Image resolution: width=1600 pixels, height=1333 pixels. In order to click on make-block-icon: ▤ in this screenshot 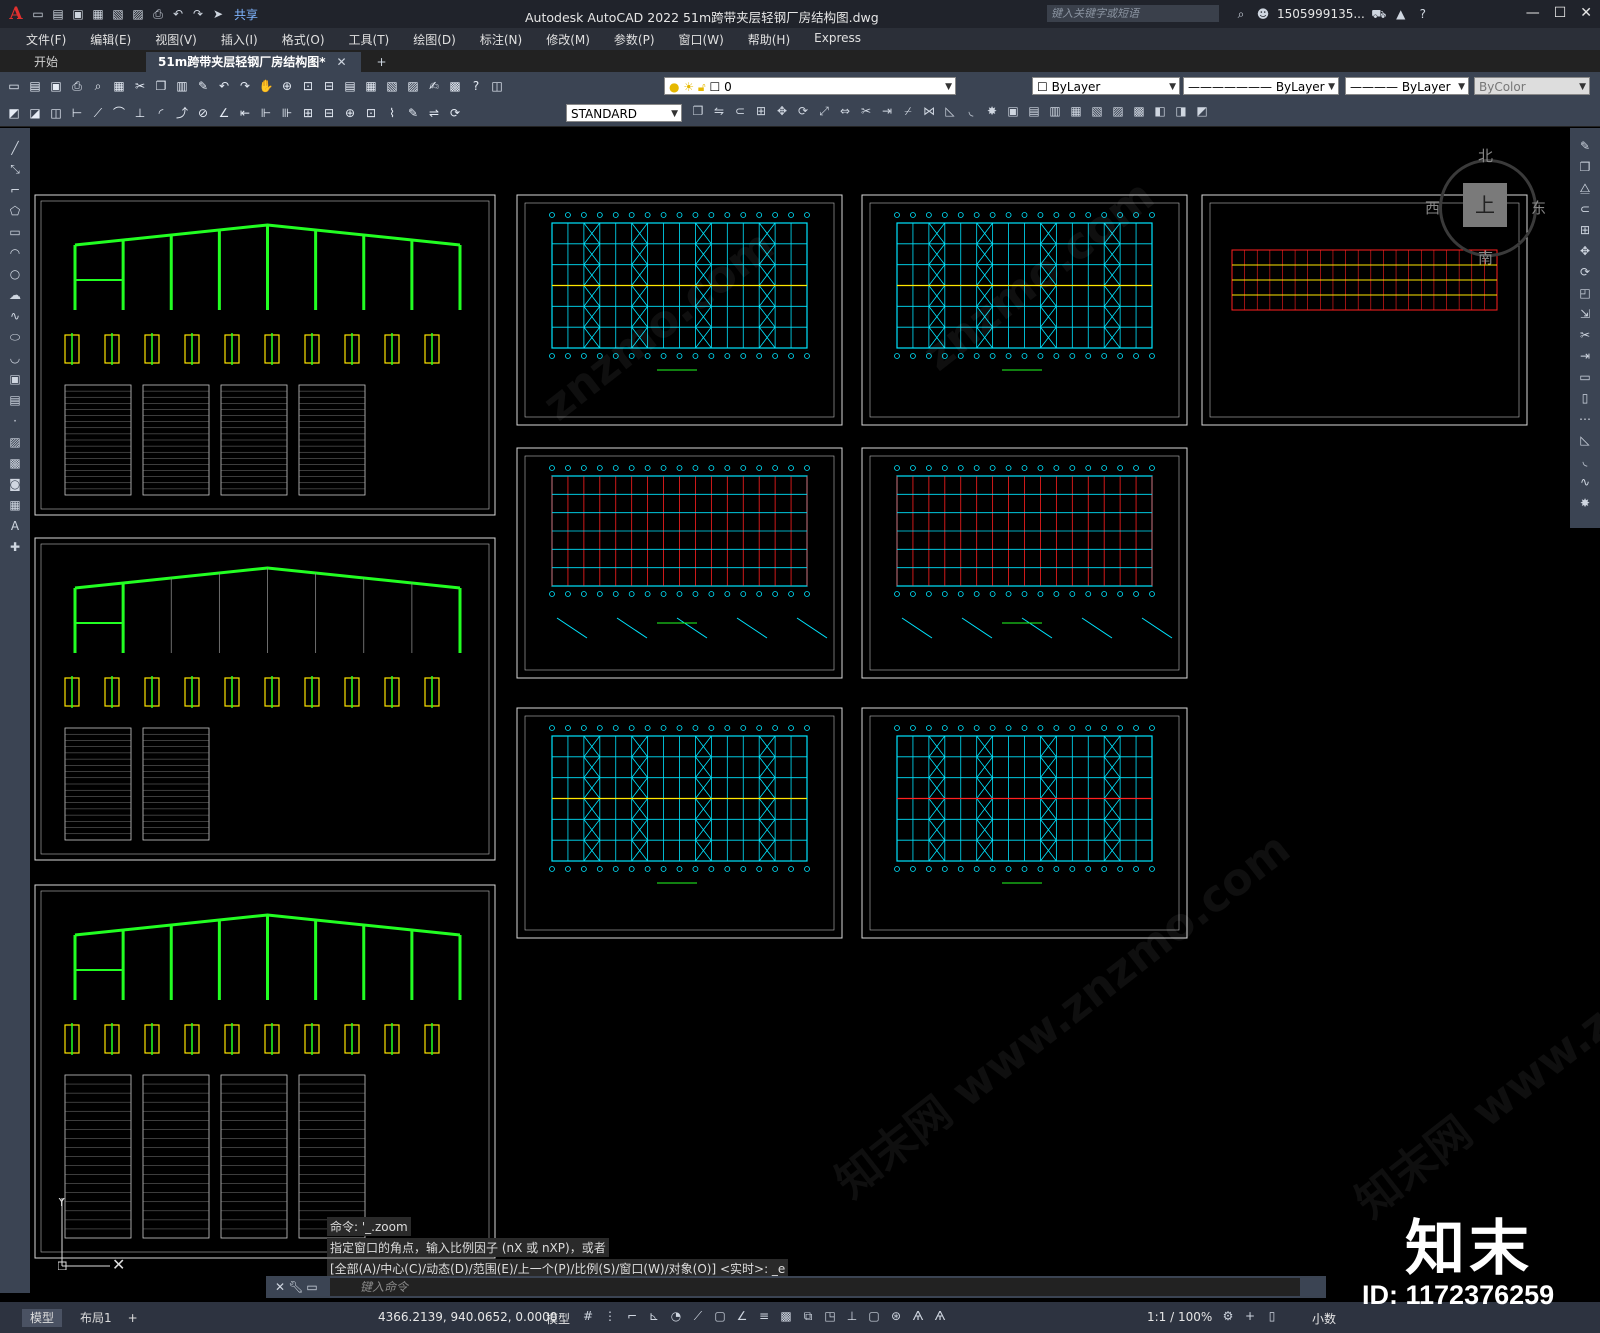, I will do `click(15, 400)`.